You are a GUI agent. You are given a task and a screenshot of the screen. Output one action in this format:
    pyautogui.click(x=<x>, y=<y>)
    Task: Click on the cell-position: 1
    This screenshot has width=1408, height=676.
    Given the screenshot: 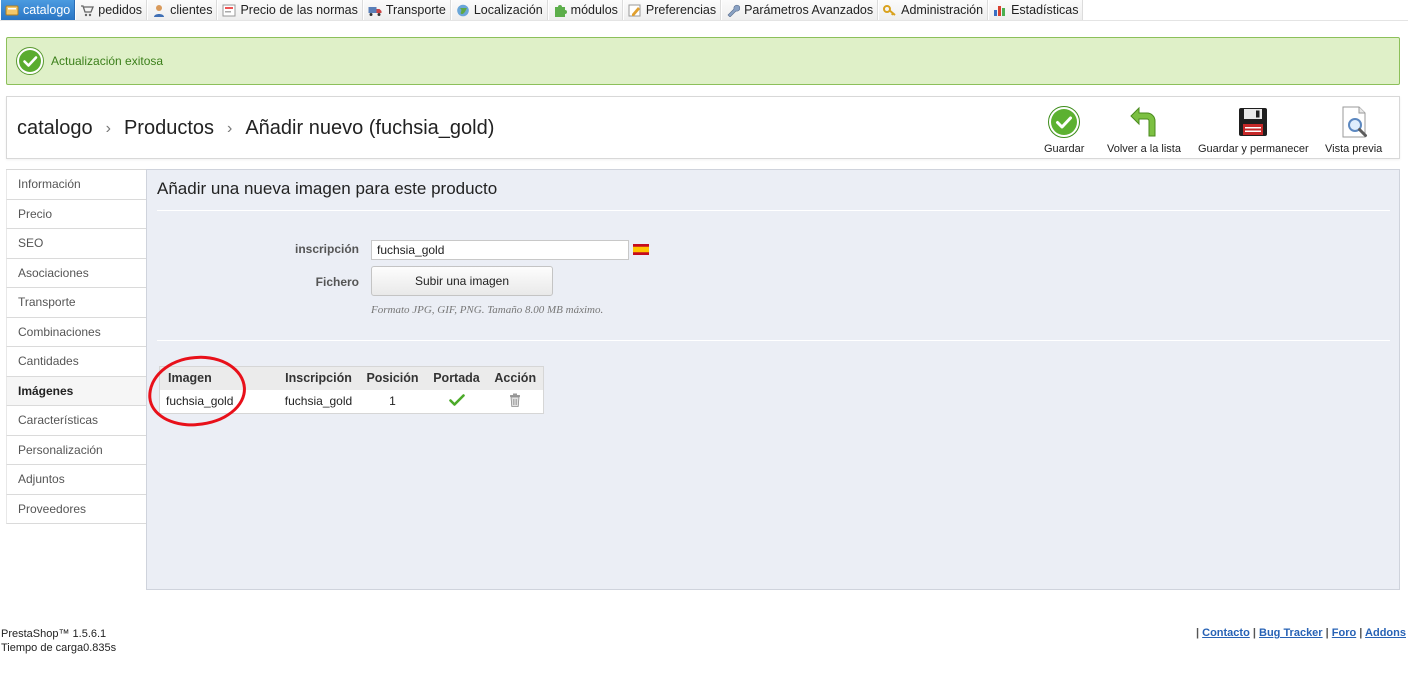 What is the action you would take?
    pyautogui.click(x=392, y=401)
    